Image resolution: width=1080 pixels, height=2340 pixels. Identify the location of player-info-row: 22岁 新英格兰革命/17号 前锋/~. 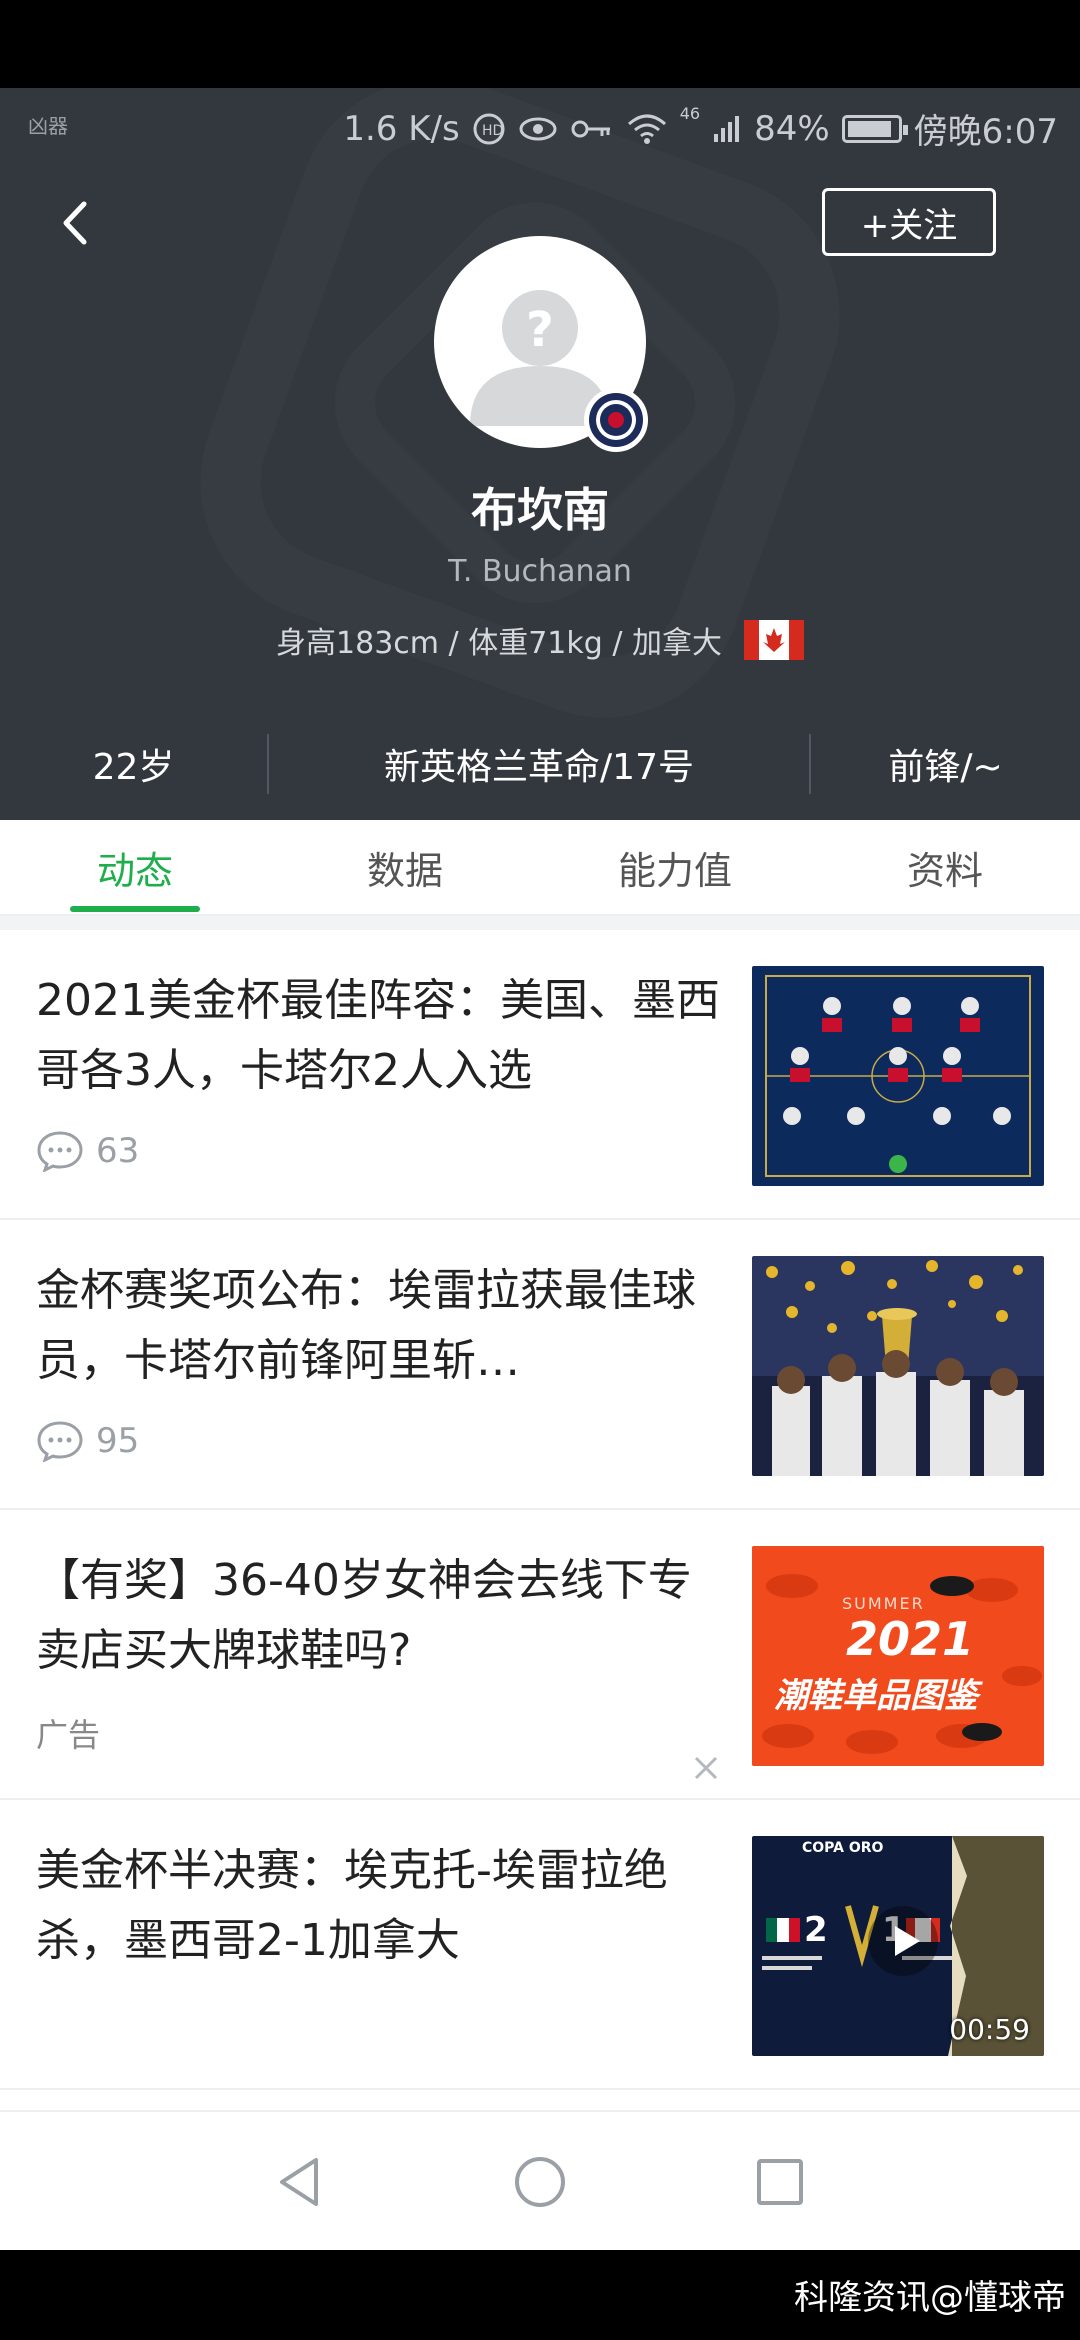
(540, 764).